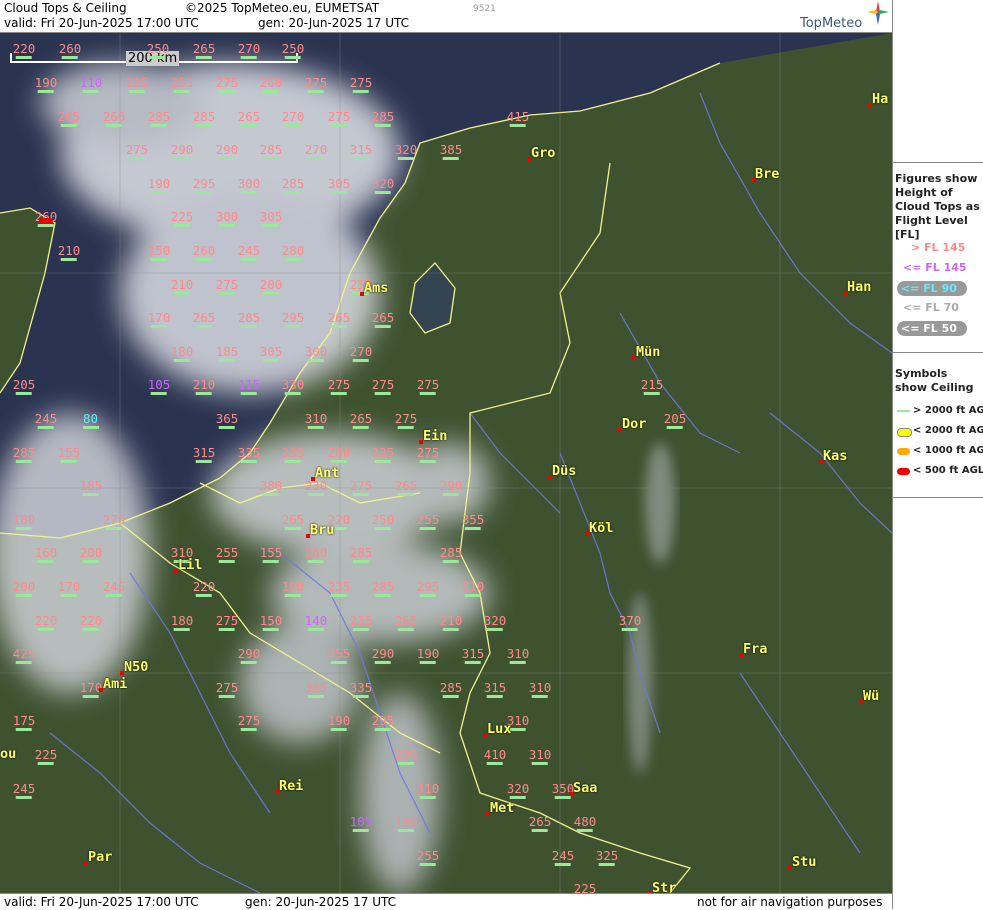 Image resolution: width=983 pixels, height=910 pixels. What do you see at coordinates (878, 13) in the screenshot?
I see `compass-logo-icon` at bounding box center [878, 13].